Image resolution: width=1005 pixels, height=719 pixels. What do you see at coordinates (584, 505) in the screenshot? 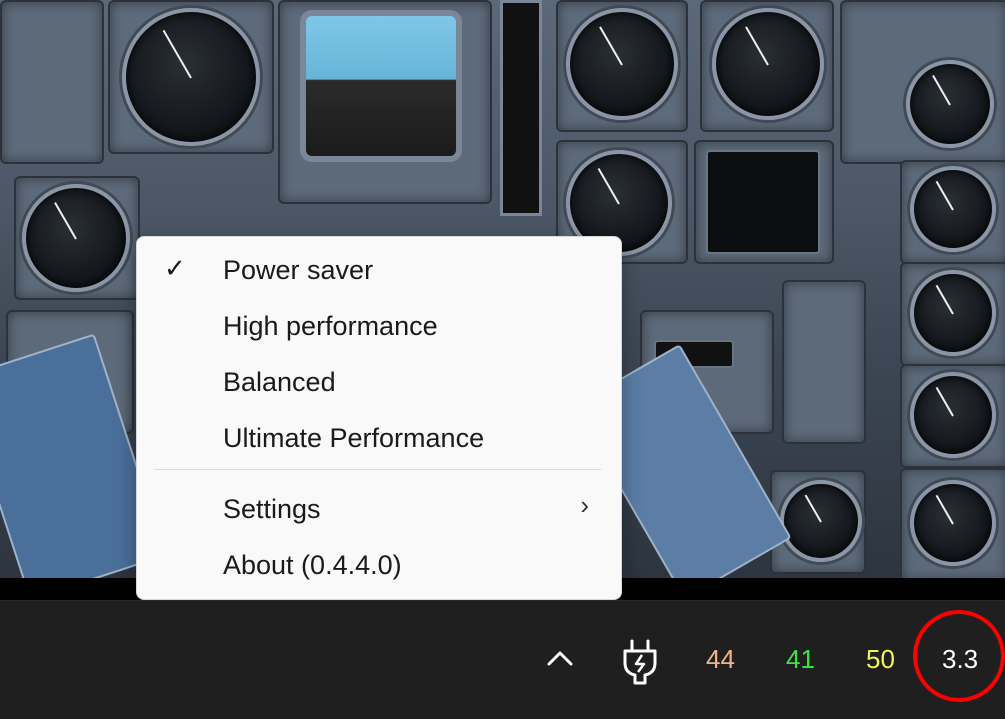
I see `chevron-right-icon: ›` at bounding box center [584, 505].